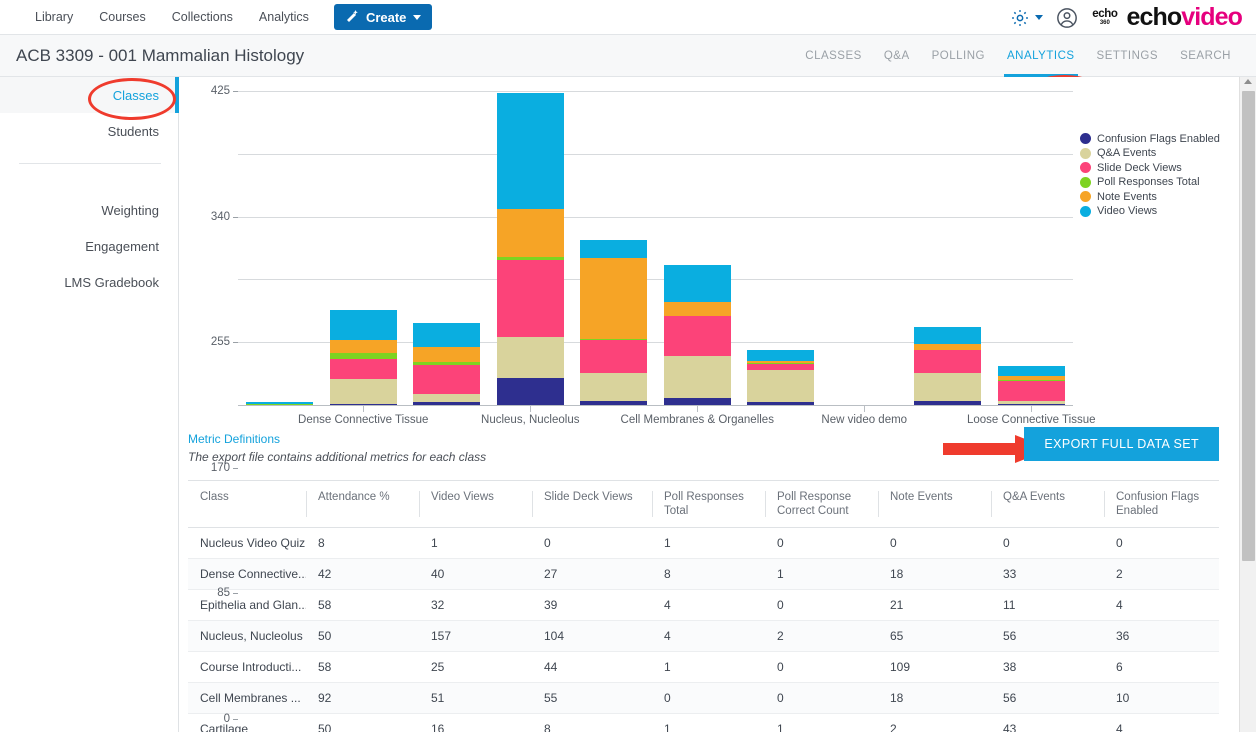 This screenshot has width=1256, height=732. I want to click on column-header-confusion-flags-enabled: Confusion Flags Enabled, so click(1161, 504).